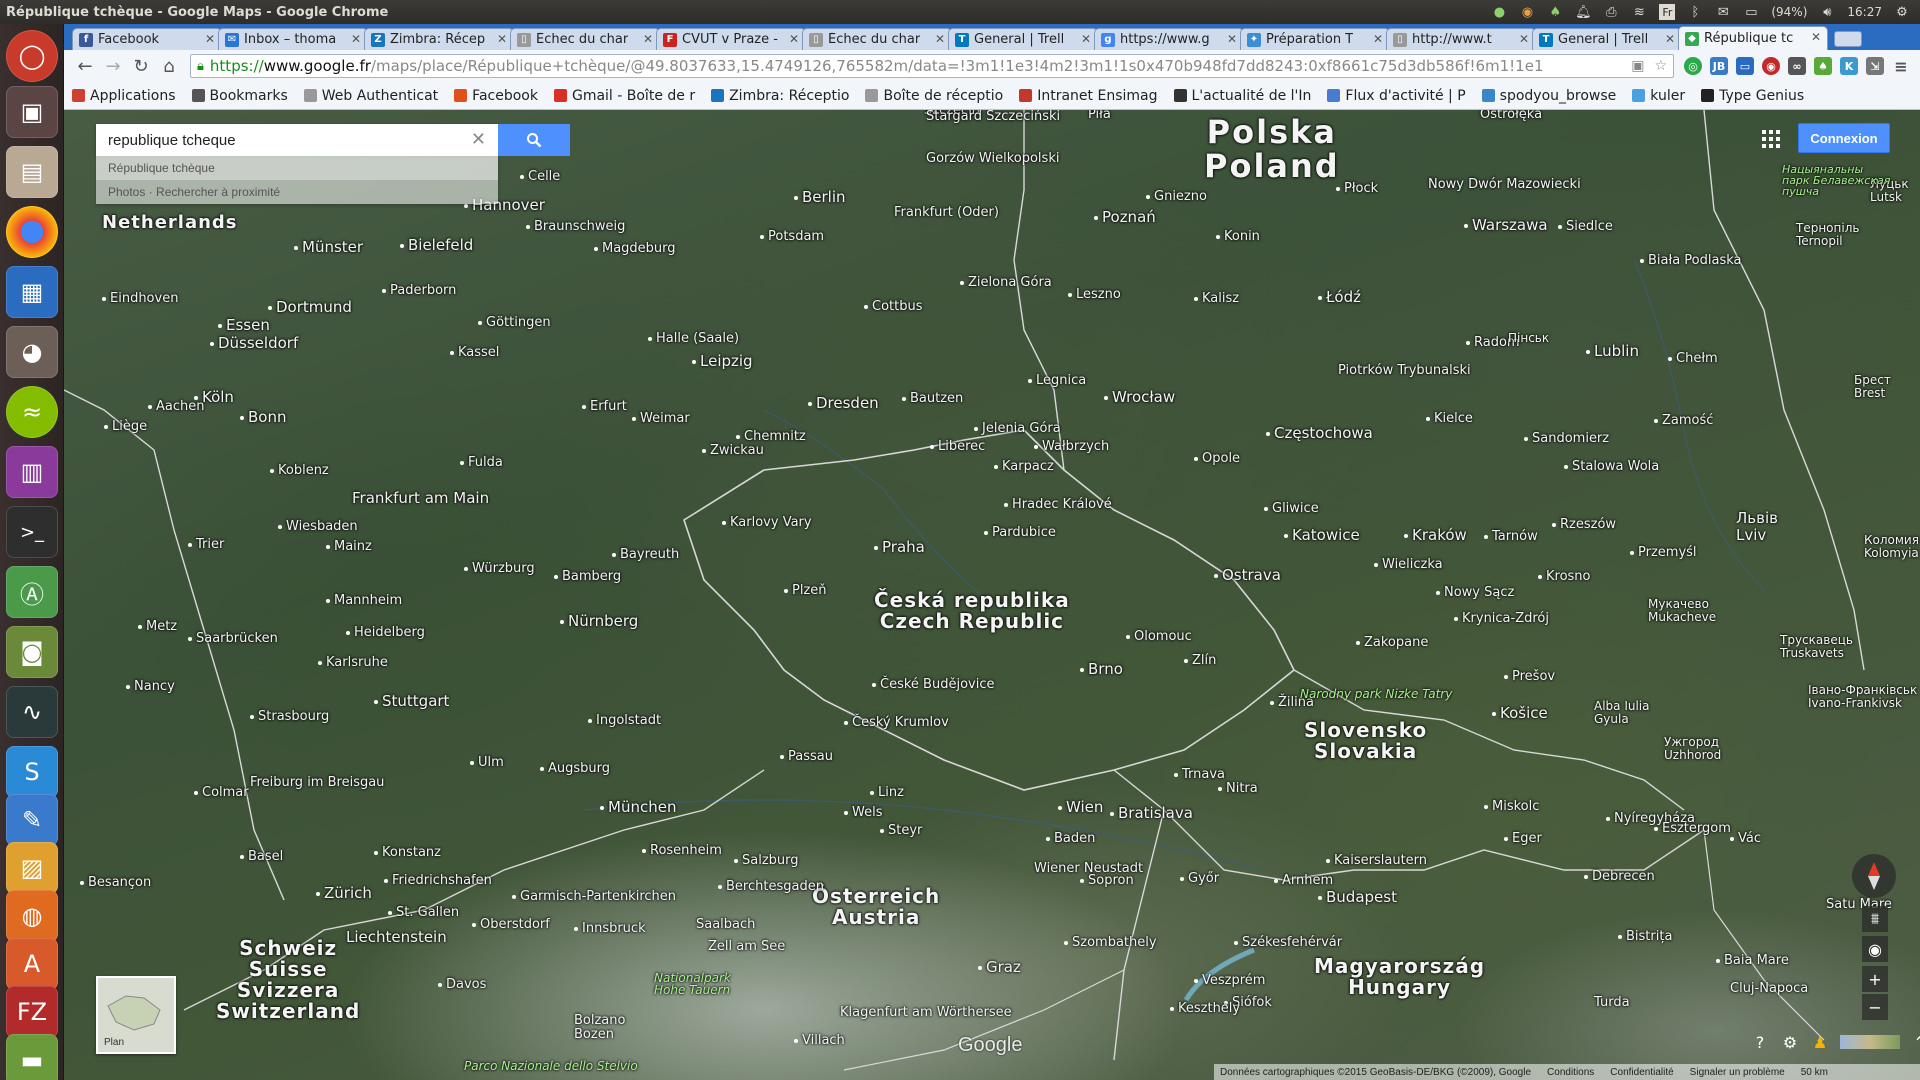 The height and width of the screenshot is (1080, 1920). Describe the element at coordinates (1827, 12) in the screenshot. I see `volume-icon: 🔊︎` at that location.